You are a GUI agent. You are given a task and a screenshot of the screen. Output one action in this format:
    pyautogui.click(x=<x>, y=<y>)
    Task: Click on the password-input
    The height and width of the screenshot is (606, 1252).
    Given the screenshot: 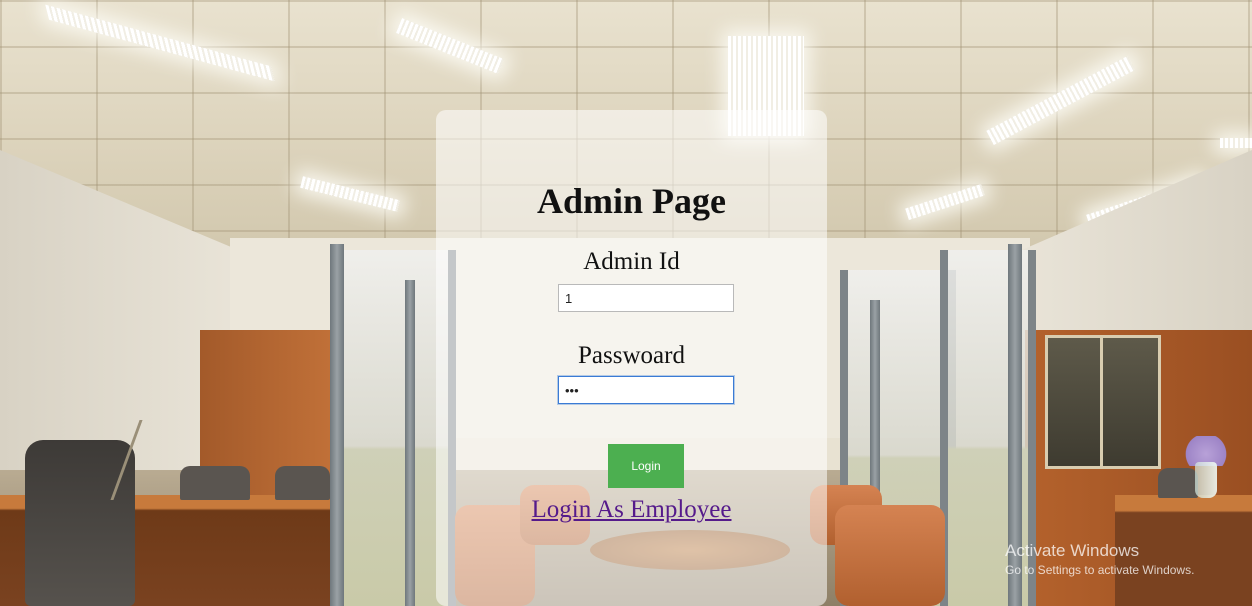 What is the action you would take?
    pyautogui.click(x=646, y=390)
    